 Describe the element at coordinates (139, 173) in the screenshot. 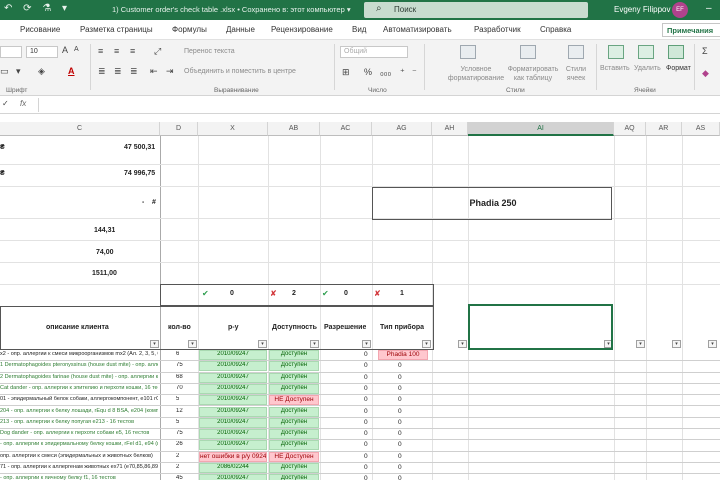

I see `summary-value: 74 996,75` at that location.